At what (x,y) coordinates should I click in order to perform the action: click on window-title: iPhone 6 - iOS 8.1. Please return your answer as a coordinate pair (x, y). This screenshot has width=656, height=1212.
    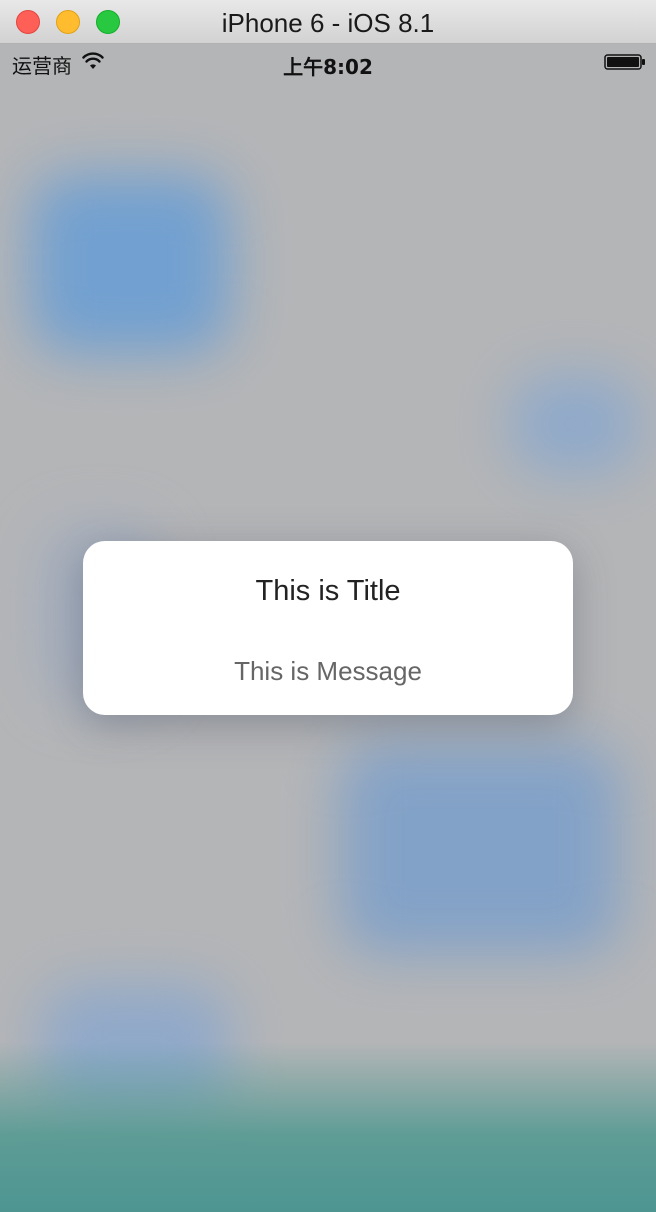
    Looking at the image, I should click on (328, 23).